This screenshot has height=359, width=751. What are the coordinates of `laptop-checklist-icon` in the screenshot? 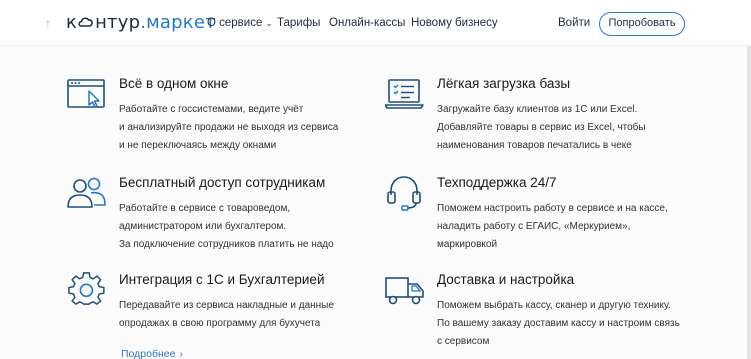 It's located at (404, 94).